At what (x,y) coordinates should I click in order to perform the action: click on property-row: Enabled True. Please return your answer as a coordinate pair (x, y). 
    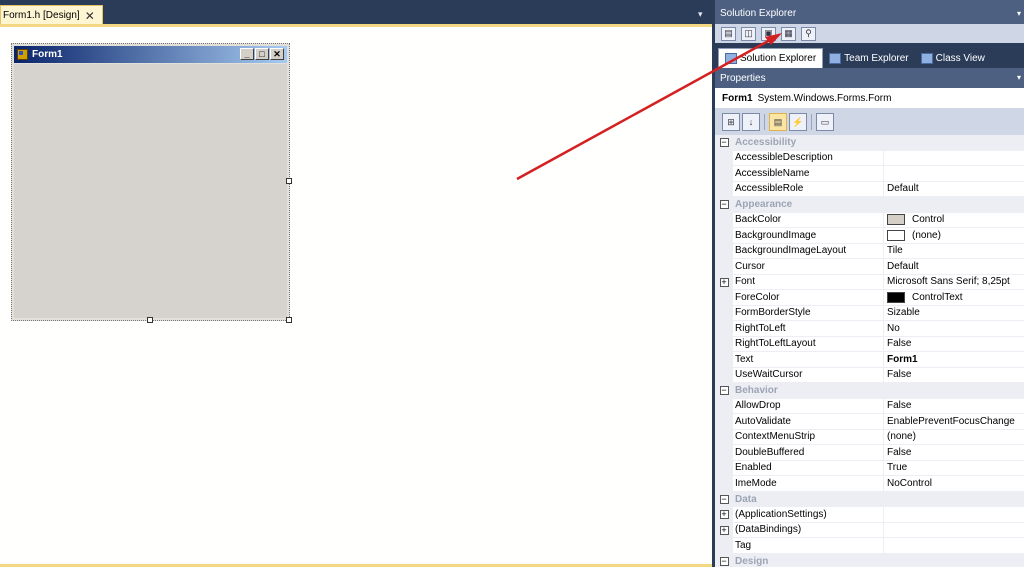
    Looking at the image, I should click on (869, 468).